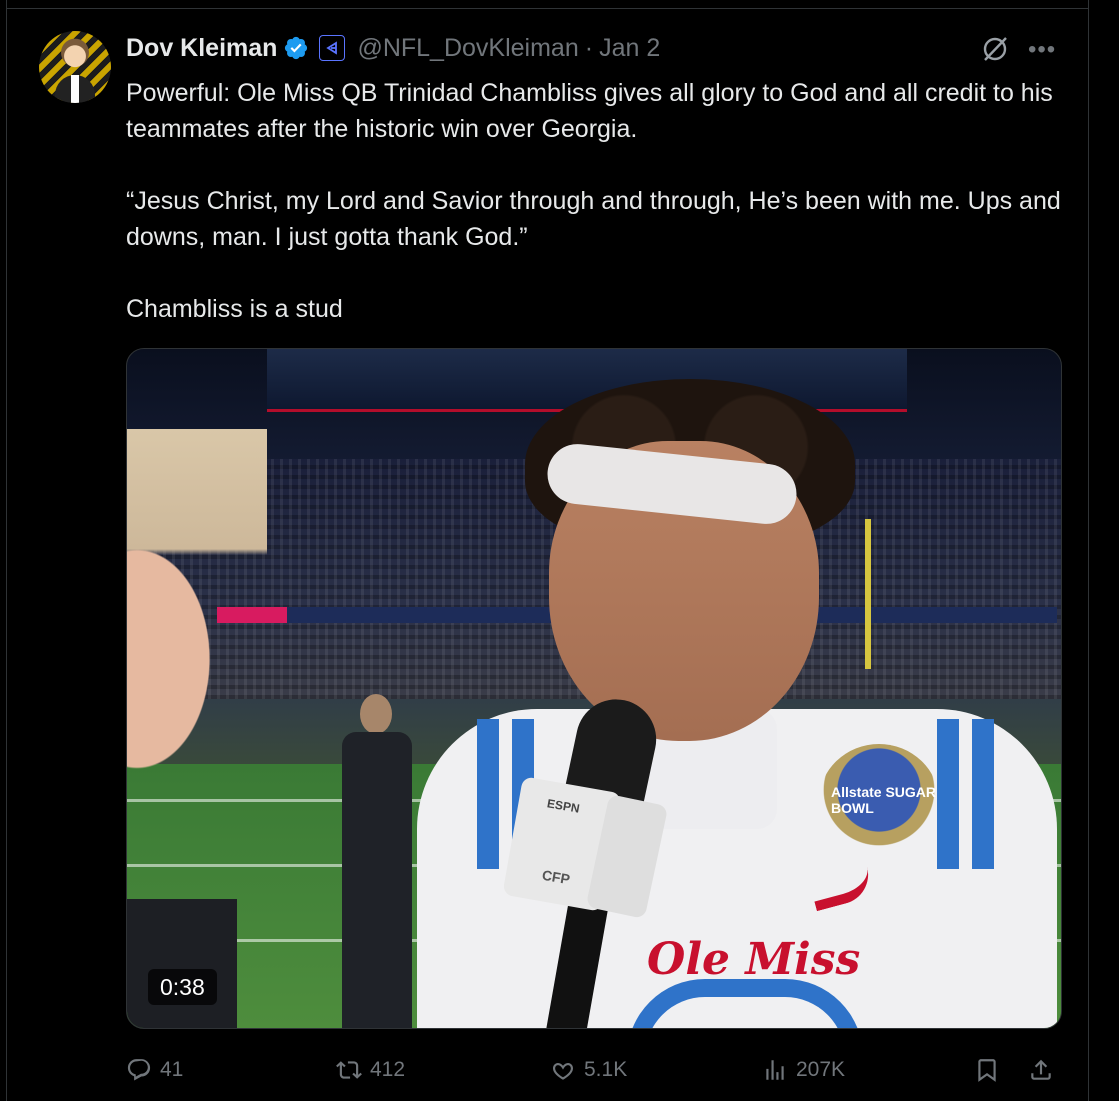  I want to click on action-bar: 41 412 5.1K 207K, so click(593, 1070).